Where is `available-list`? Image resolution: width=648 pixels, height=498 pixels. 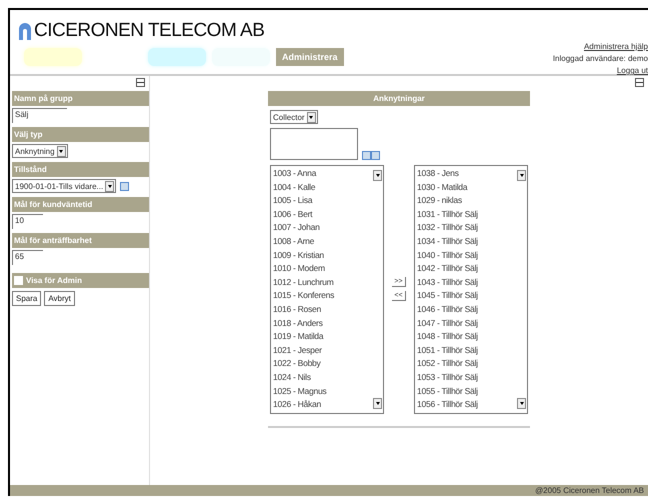
available-list is located at coordinates (327, 289).